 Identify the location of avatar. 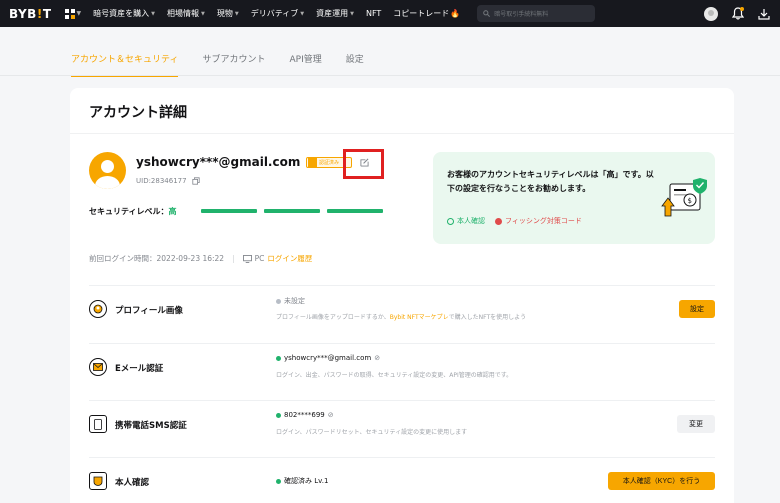
(107, 170).